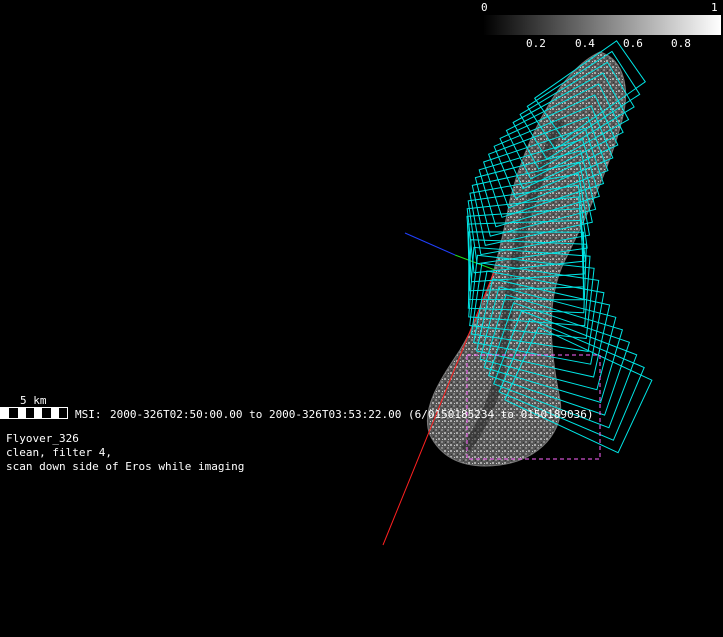 This screenshot has width=723, height=637. Describe the element at coordinates (42, 438) in the screenshot. I see `observation-name: Flyover_326` at that location.